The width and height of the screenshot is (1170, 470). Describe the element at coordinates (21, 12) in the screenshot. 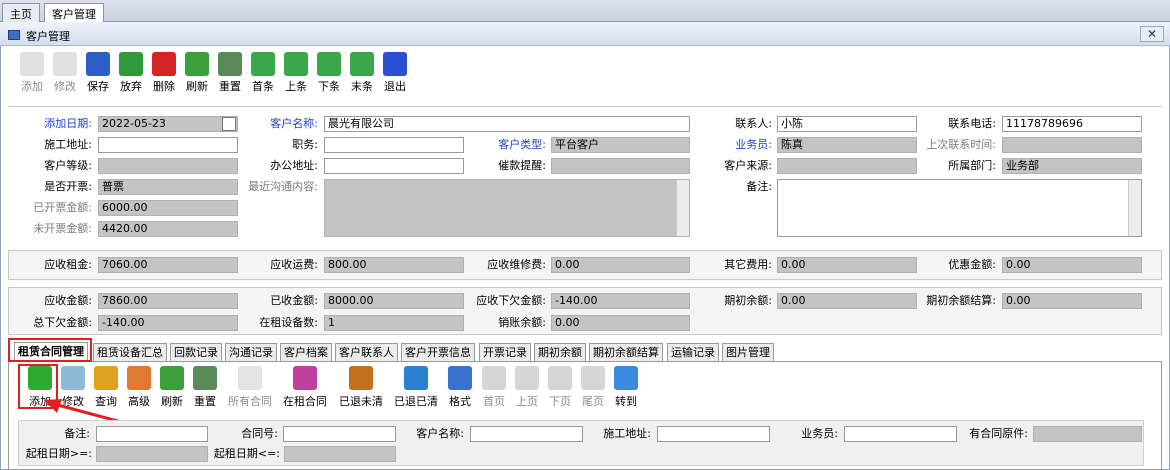

I see `top-tab-home: 主页` at that location.